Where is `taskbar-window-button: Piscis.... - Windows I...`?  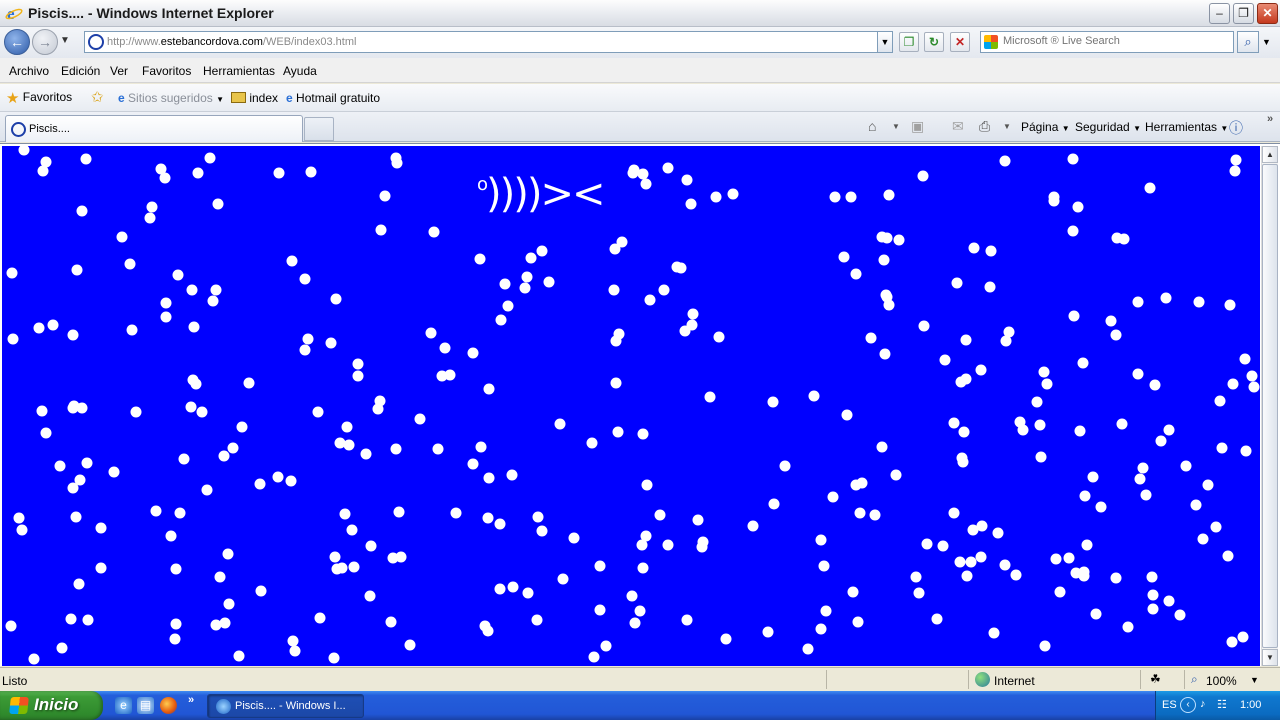 taskbar-window-button: Piscis.... - Windows I... is located at coordinates (285, 706).